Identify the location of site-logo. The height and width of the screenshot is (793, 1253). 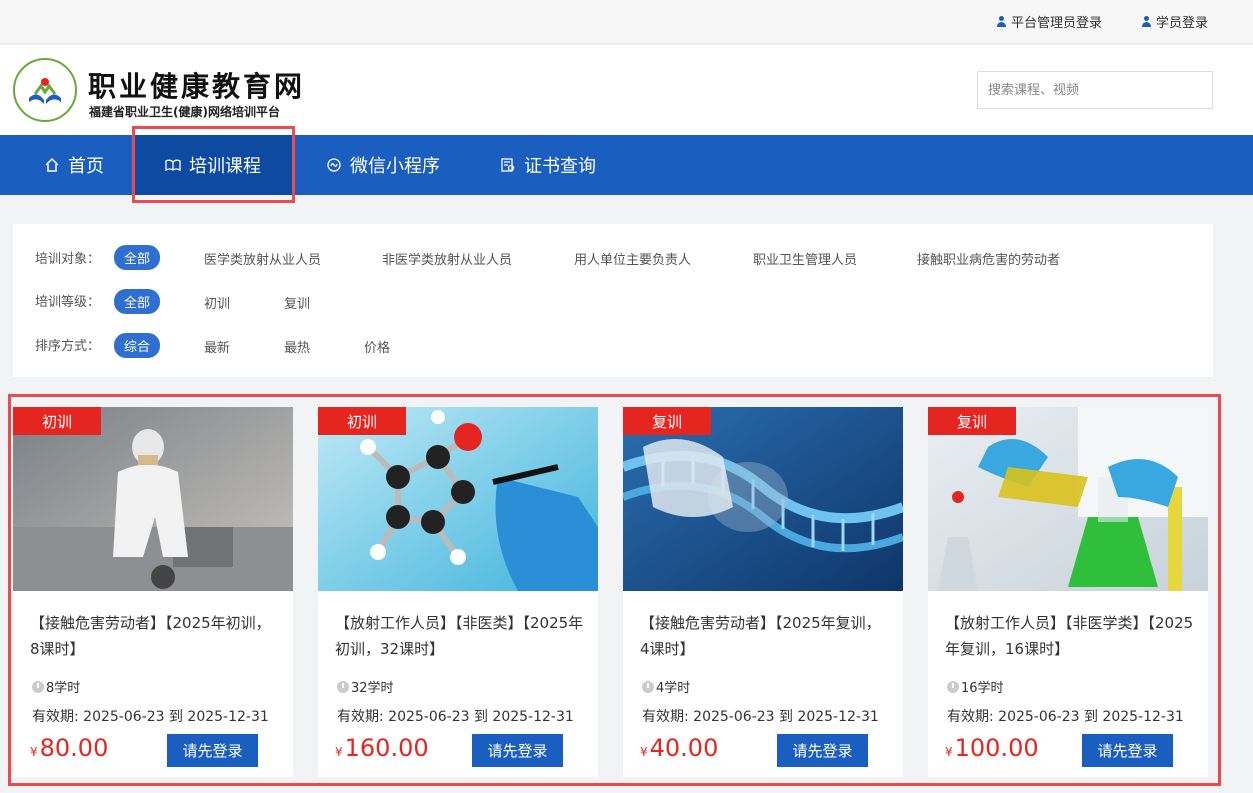
(45, 90).